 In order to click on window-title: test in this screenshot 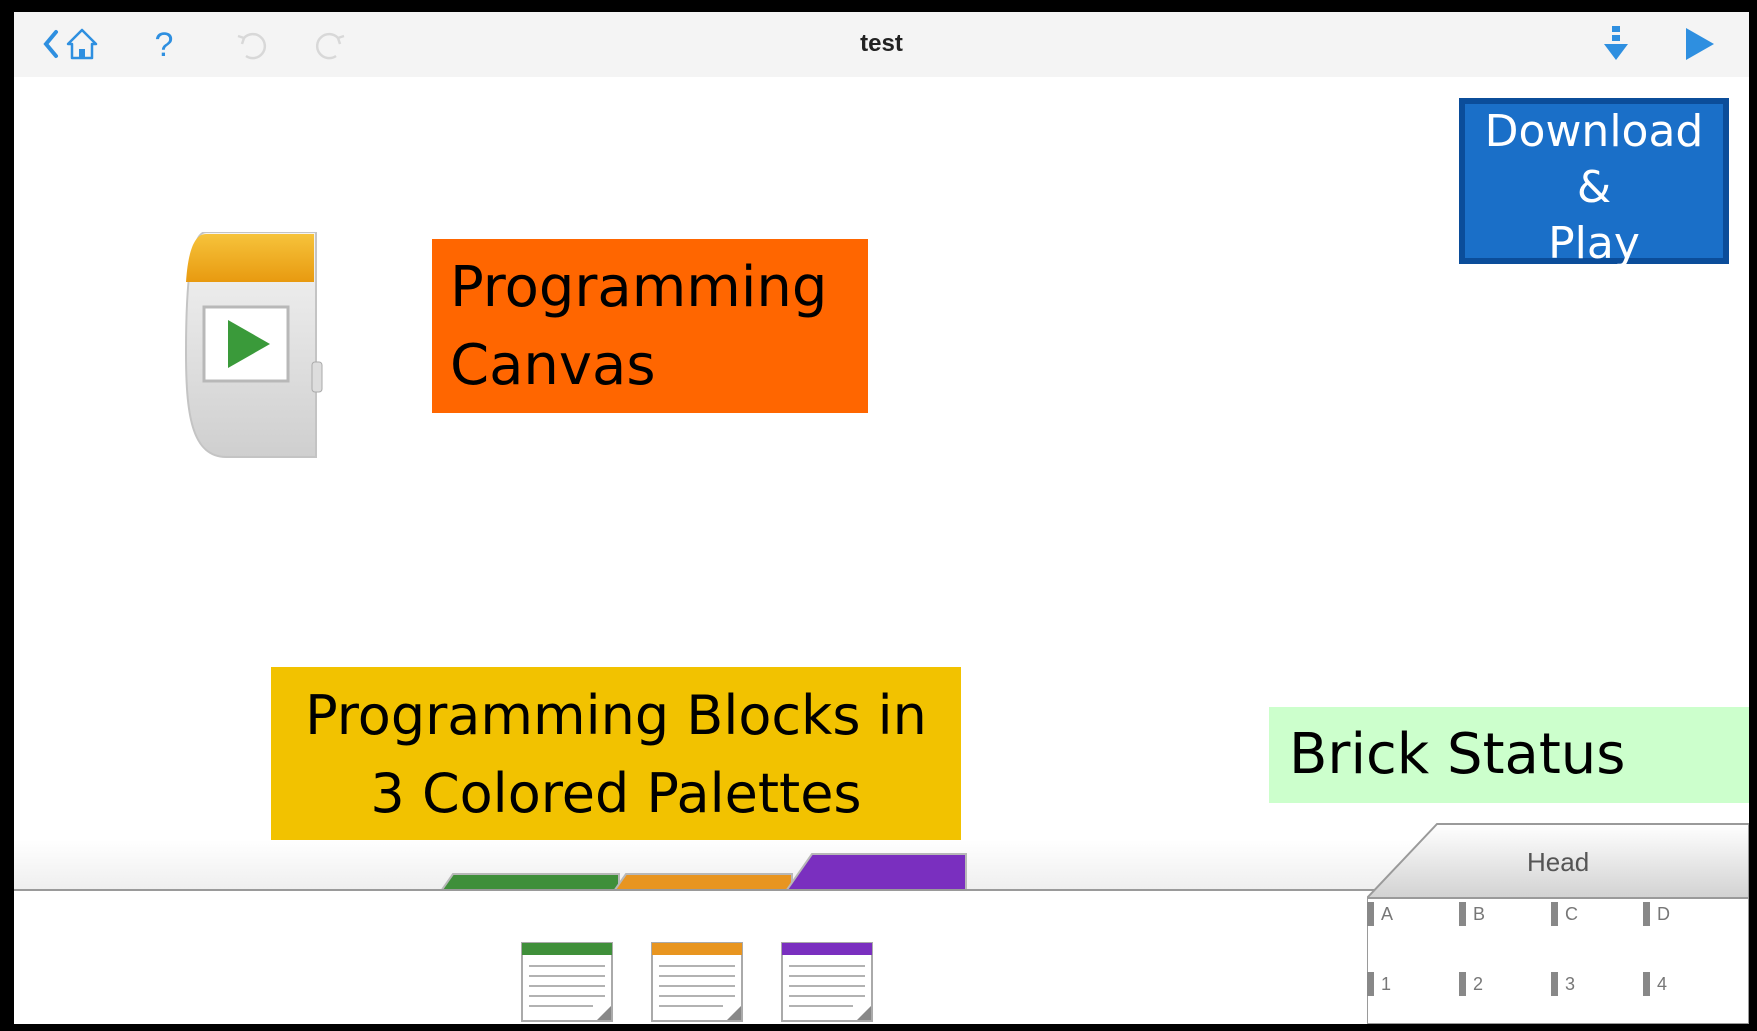, I will do `click(881, 43)`.